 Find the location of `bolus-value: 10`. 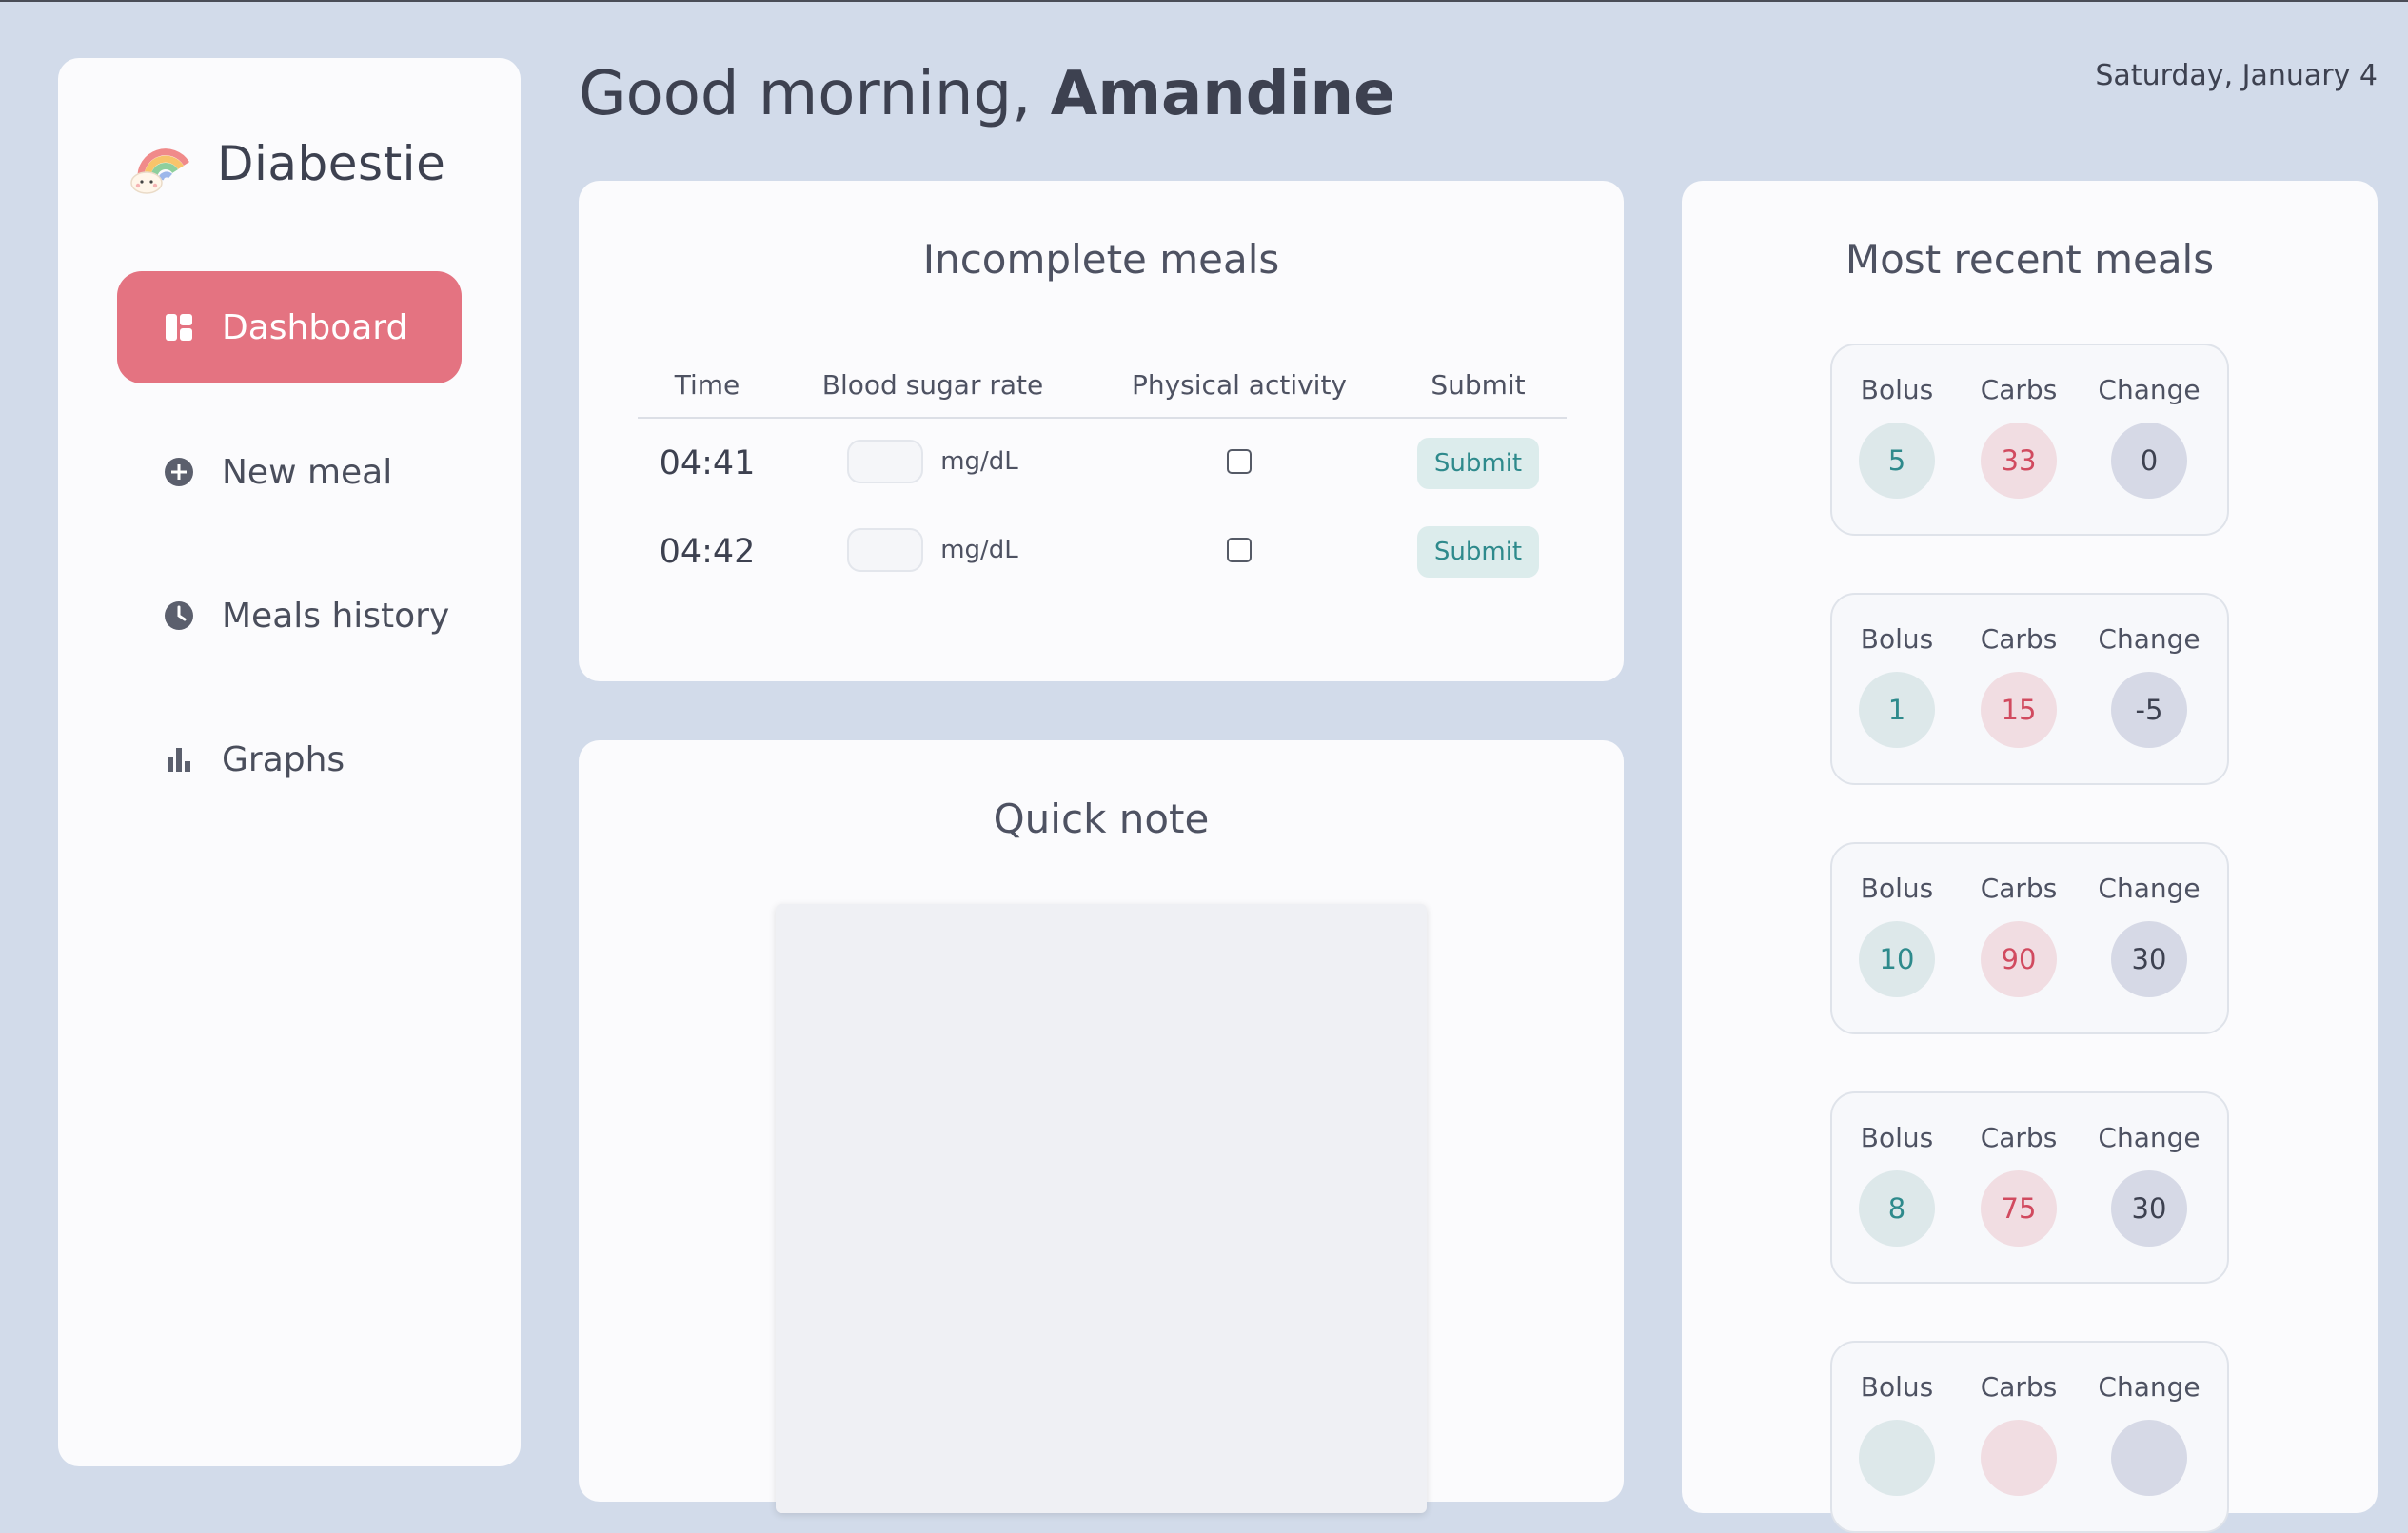

bolus-value: 10 is located at coordinates (1897, 959).